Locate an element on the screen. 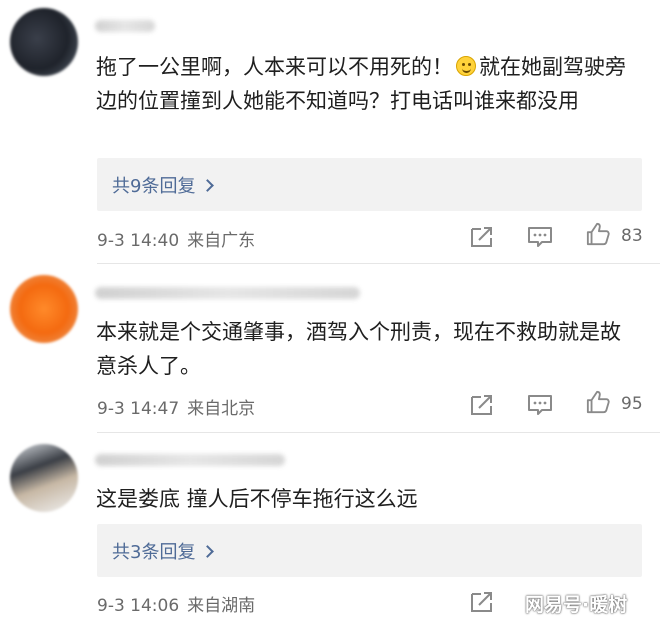  view-replies-link: 共9条回复 is located at coordinates (163, 185).